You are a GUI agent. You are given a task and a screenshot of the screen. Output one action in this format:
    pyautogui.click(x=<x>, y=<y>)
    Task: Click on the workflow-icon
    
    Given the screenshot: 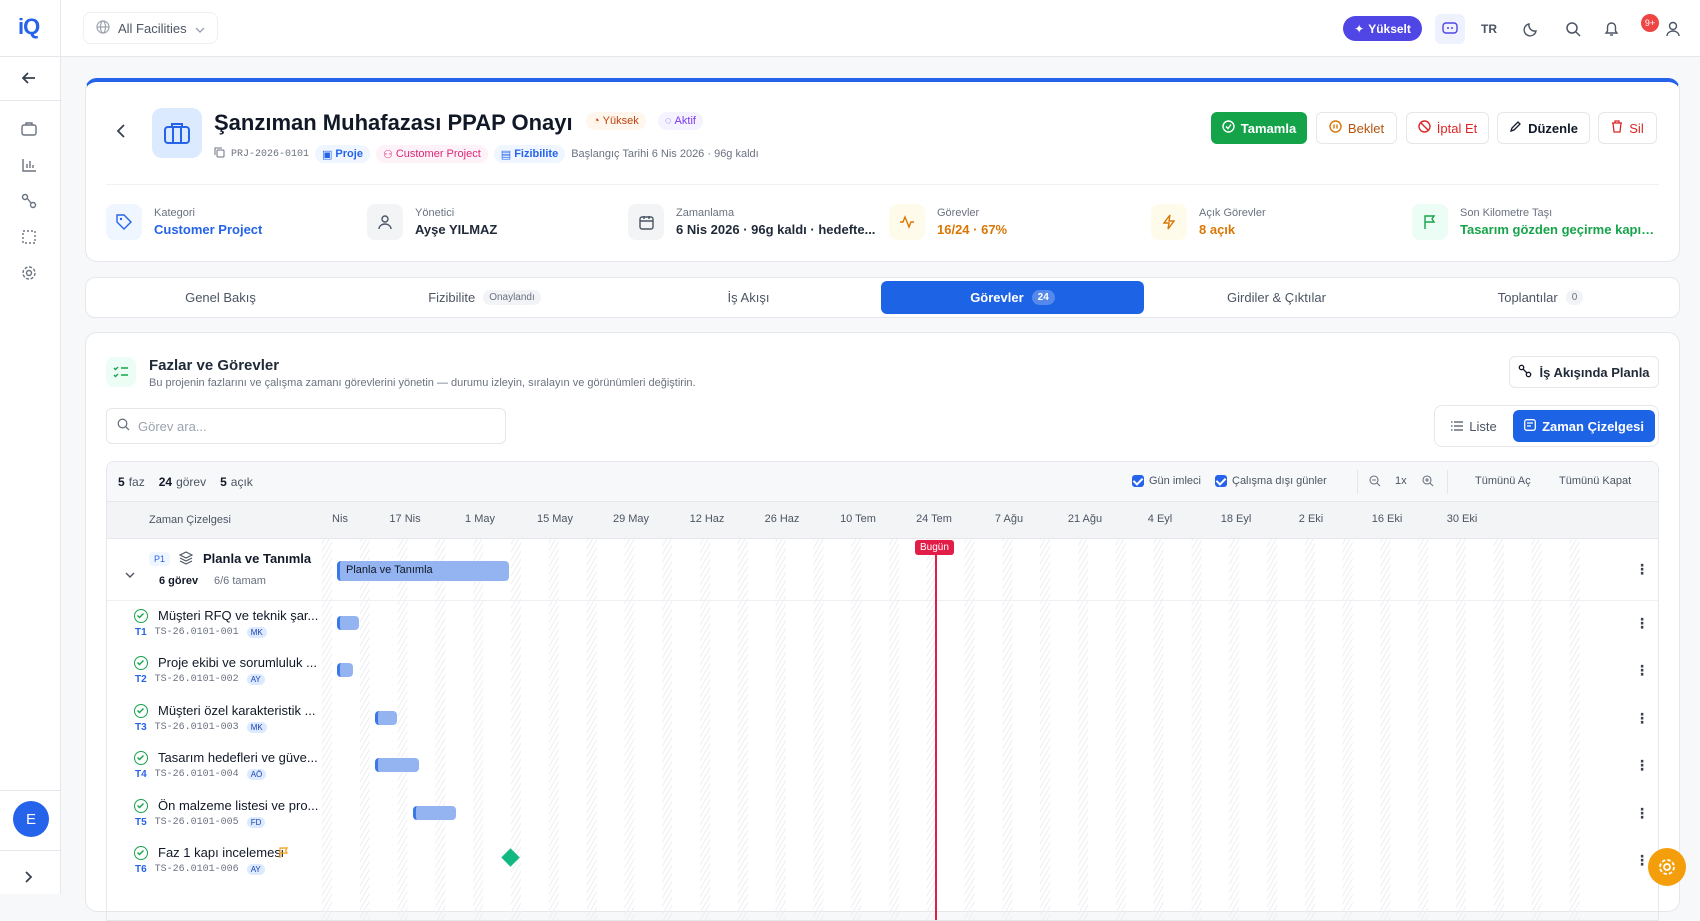 What is the action you would take?
    pyautogui.click(x=29, y=201)
    